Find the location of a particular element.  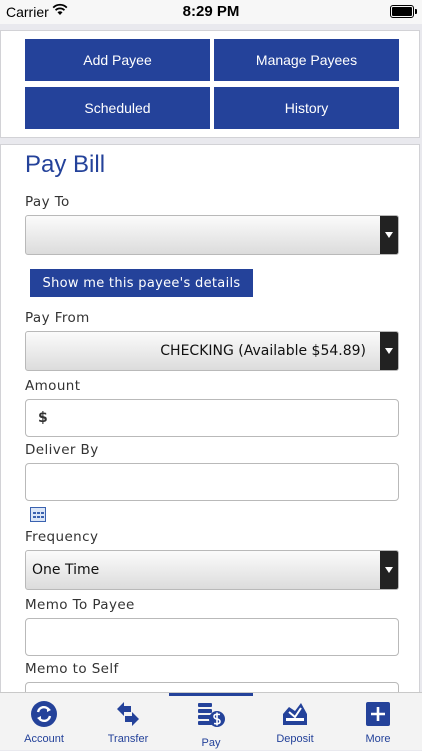

tab-transfer: Transfer is located at coordinates (128, 722).